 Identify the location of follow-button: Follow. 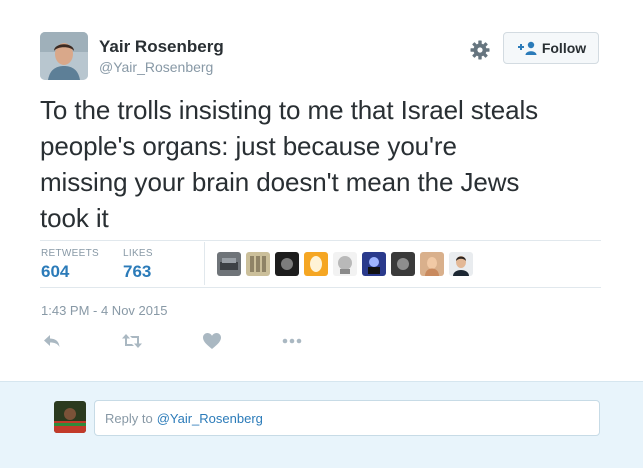
(551, 48).